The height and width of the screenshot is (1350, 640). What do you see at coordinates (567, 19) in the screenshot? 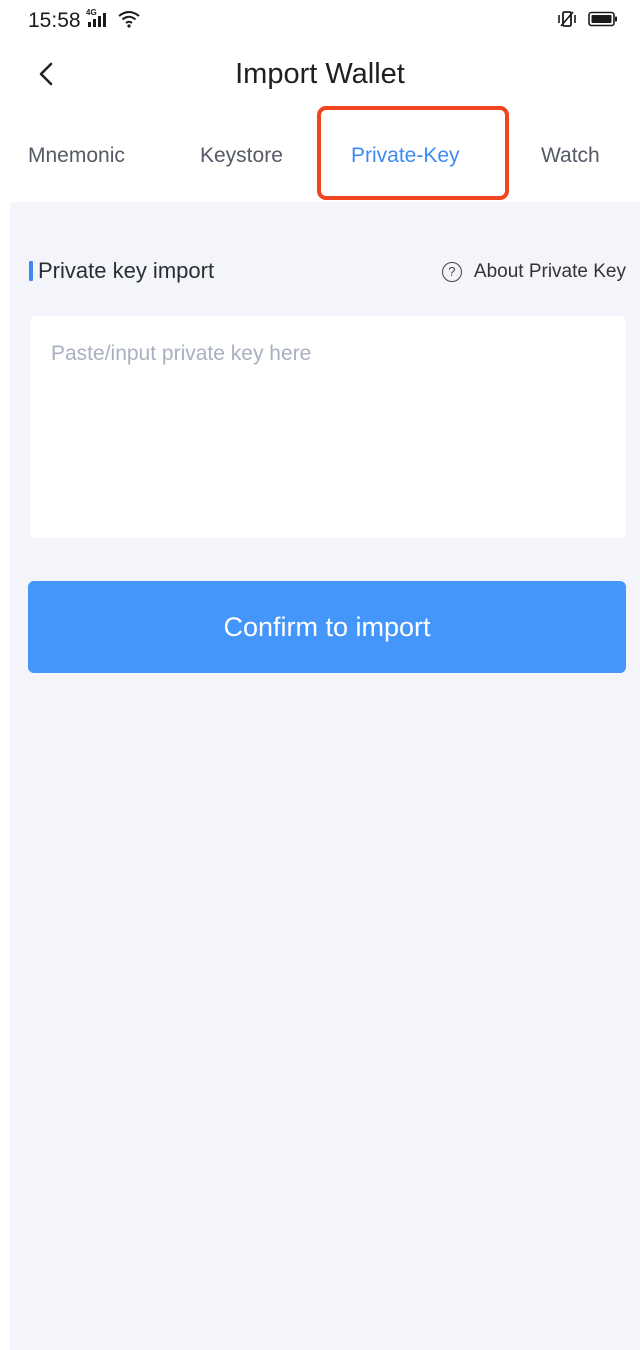
I see `vibrate-icon` at bounding box center [567, 19].